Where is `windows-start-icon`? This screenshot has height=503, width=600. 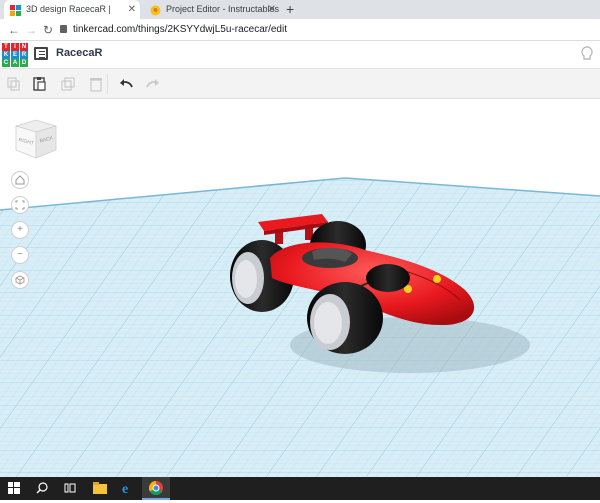
windows-start-icon is located at coordinates (14, 488).